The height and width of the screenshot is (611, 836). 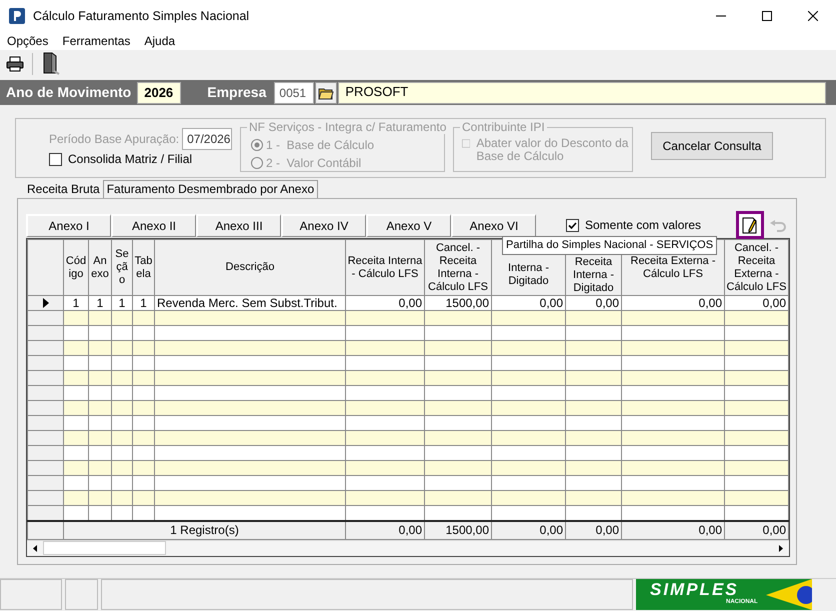 What do you see at coordinates (207, 139) in the screenshot?
I see `period-field: 07/2026` at bounding box center [207, 139].